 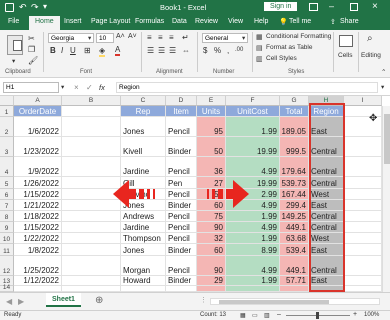 I want to click on redo-icon: ↷, so click(x=35, y=7).